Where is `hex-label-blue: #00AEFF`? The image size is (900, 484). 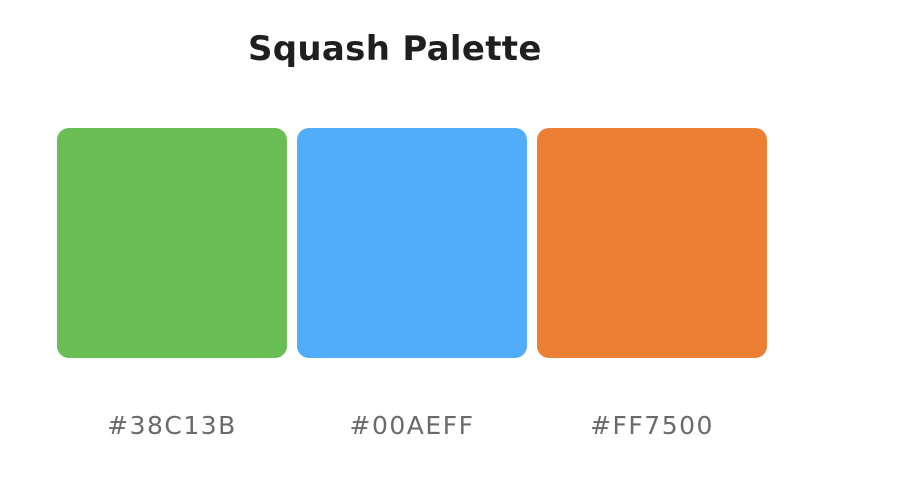
hex-label-blue: #00AEFF is located at coordinates (412, 425).